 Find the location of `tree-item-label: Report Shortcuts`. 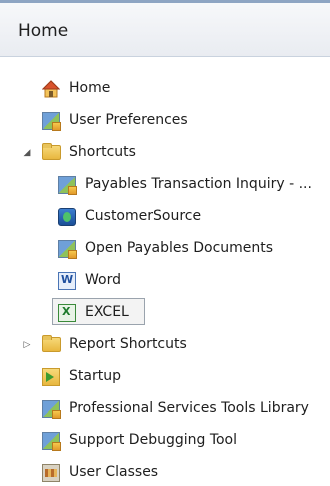

tree-item-label: Report Shortcuts is located at coordinates (128, 344).